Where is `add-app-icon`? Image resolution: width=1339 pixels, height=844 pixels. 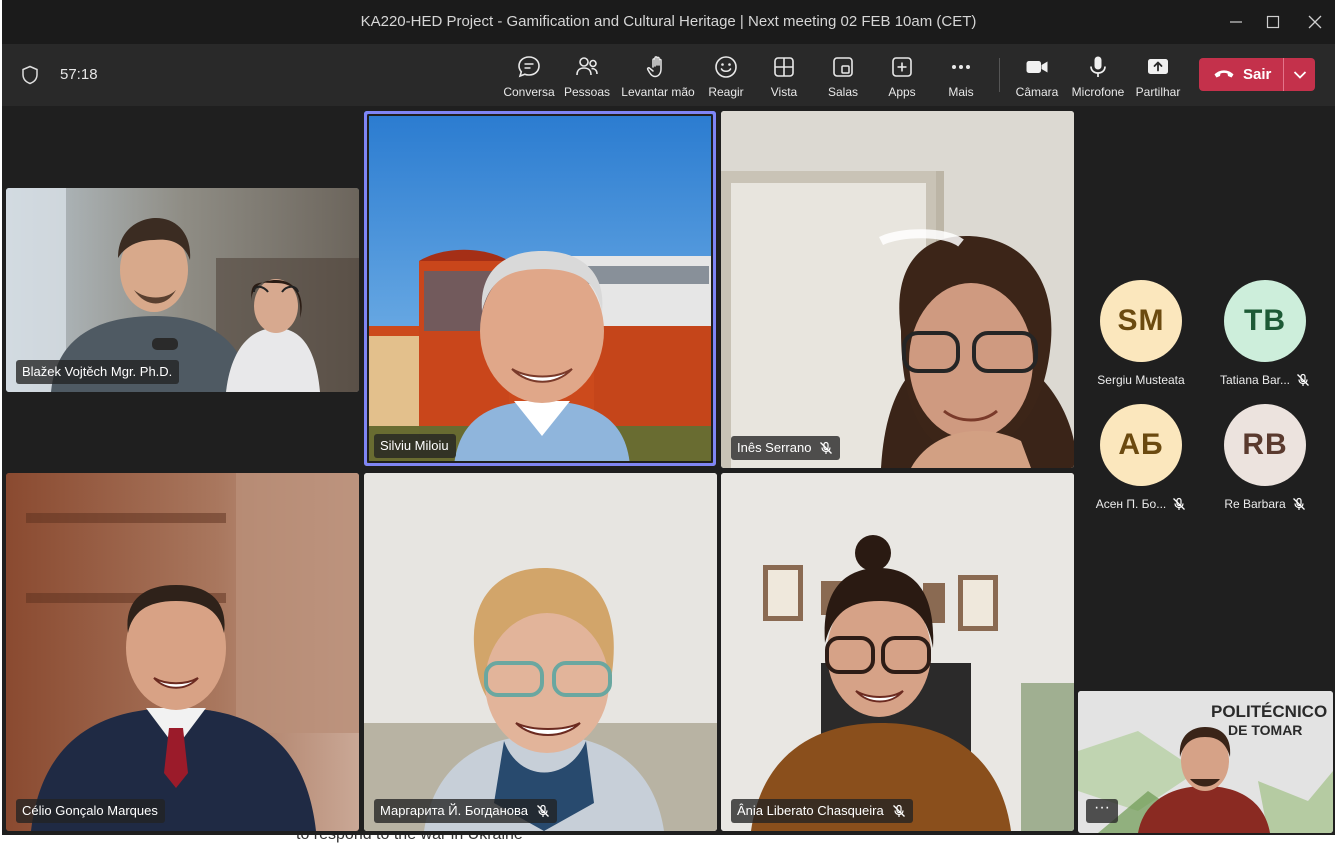
add-app-icon is located at coordinates (902, 67).